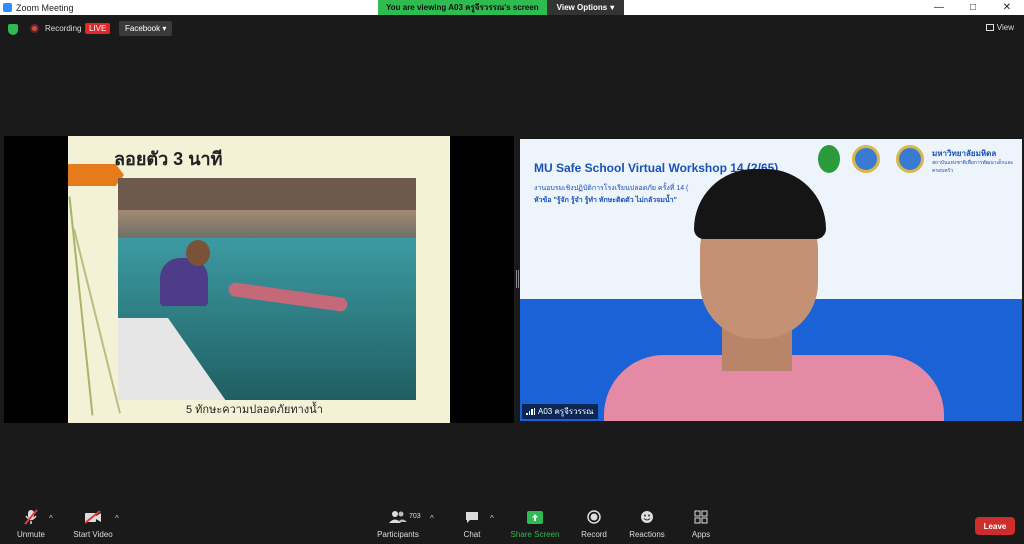 Image resolution: width=1024 pixels, height=544 pixels. What do you see at coordinates (594, 534) in the screenshot?
I see `record-label: Record` at bounding box center [594, 534].